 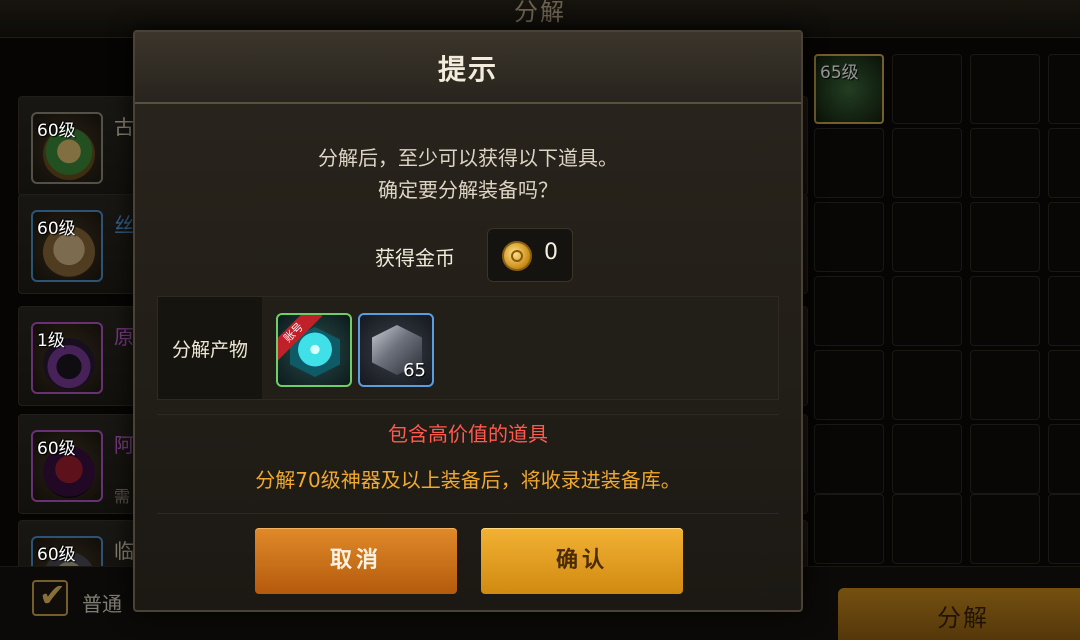 What do you see at coordinates (517, 256) in the screenshot?
I see `coin-icon` at bounding box center [517, 256].